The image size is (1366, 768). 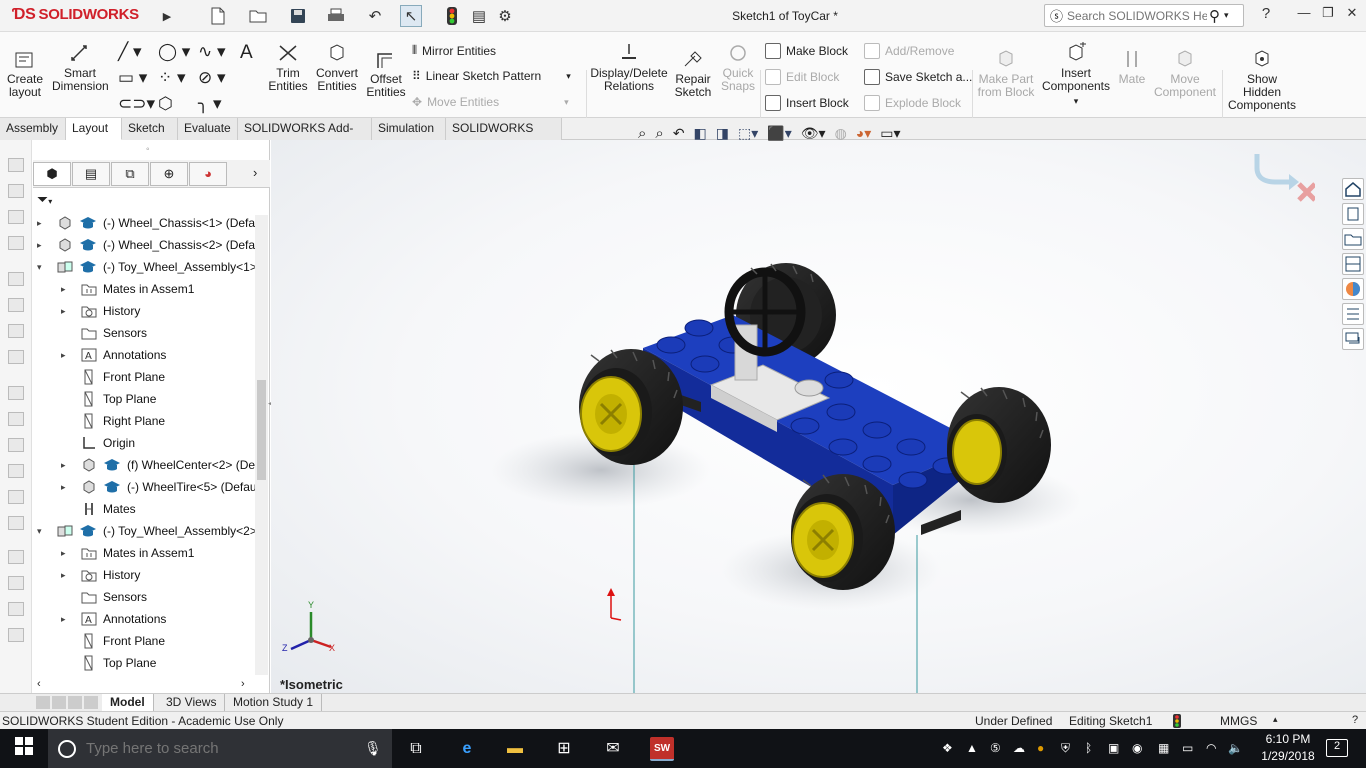 I want to click on feature-manager-tab-icon: ⬢, so click(x=52, y=174).